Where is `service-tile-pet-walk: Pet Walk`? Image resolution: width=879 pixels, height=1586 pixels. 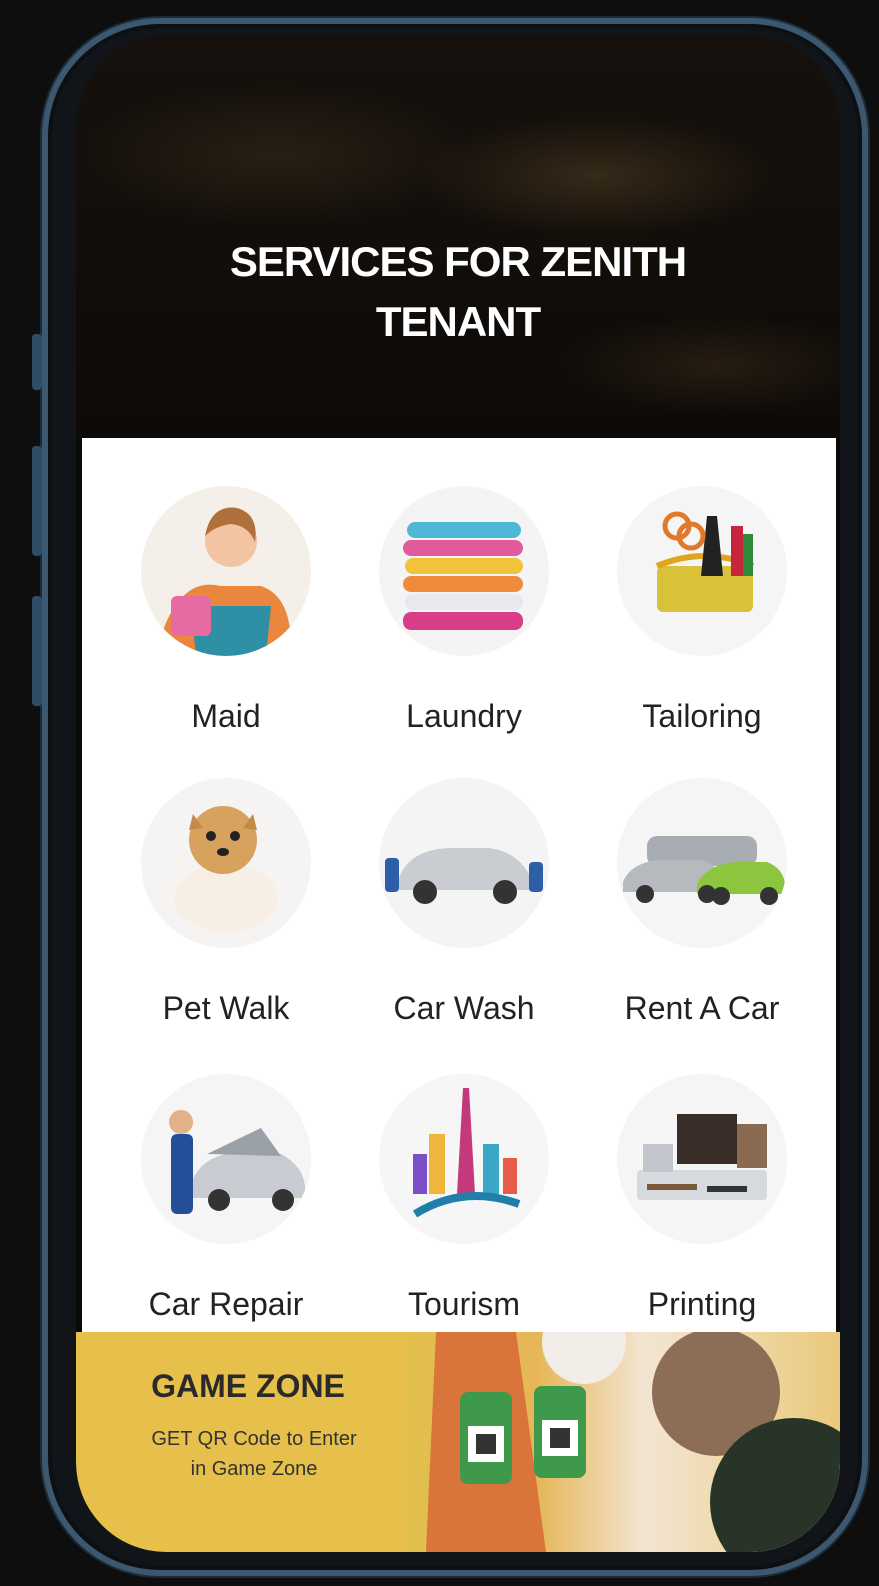
service-tile-pet-walk: Pet Walk is located at coordinates (226, 902).